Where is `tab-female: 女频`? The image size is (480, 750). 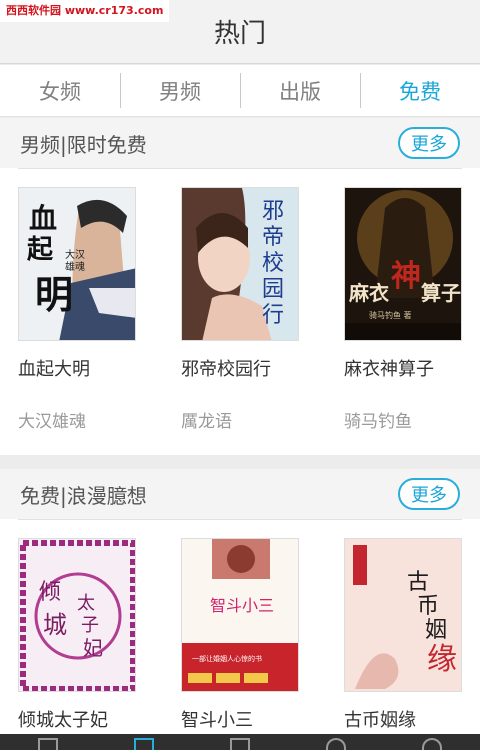 tab-female: 女频 is located at coordinates (60, 90).